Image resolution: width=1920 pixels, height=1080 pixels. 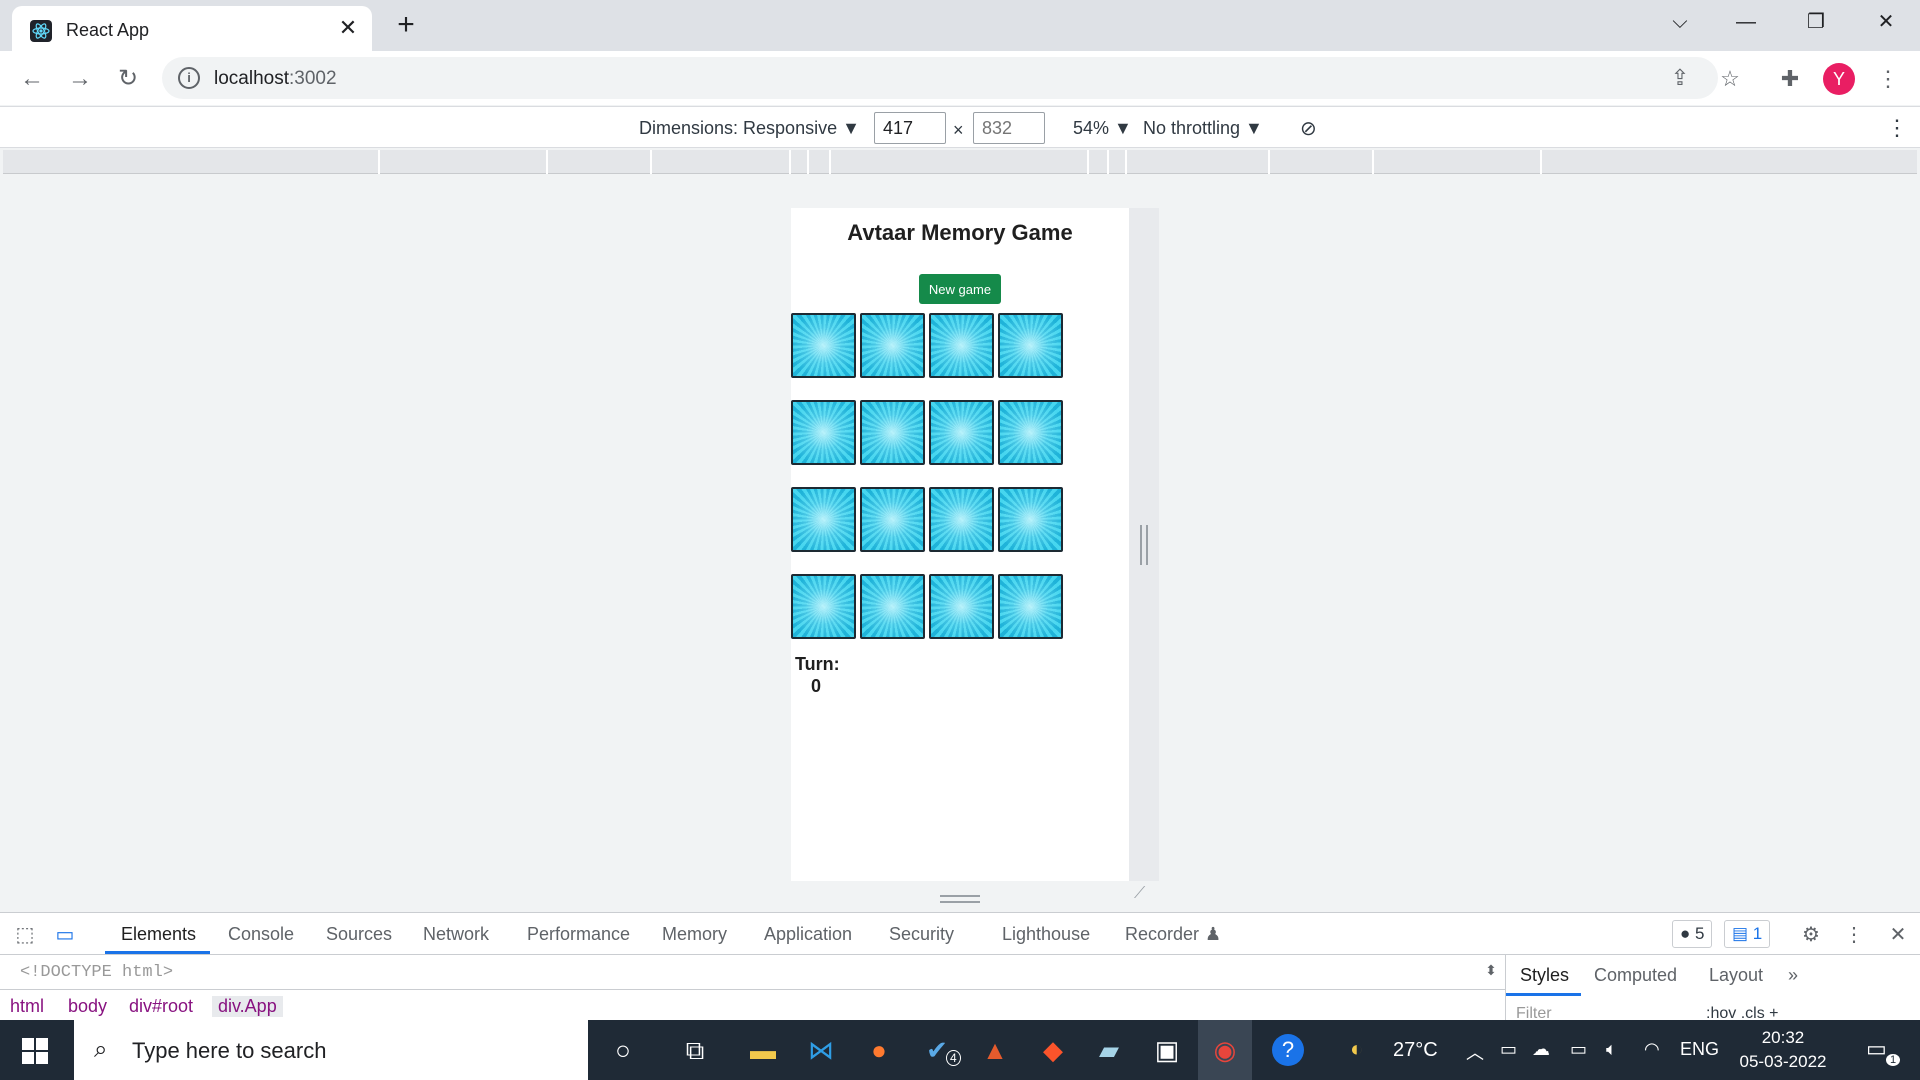 What do you see at coordinates (1746, 22) in the screenshot?
I see `minimize-icon: —` at bounding box center [1746, 22].